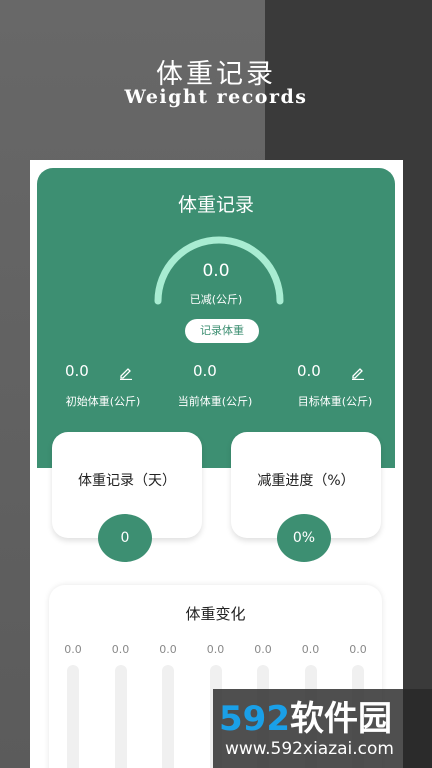  What do you see at coordinates (127, 481) in the screenshot?
I see `days-card-title: 体重记录（天）` at bounding box center [127, 481].